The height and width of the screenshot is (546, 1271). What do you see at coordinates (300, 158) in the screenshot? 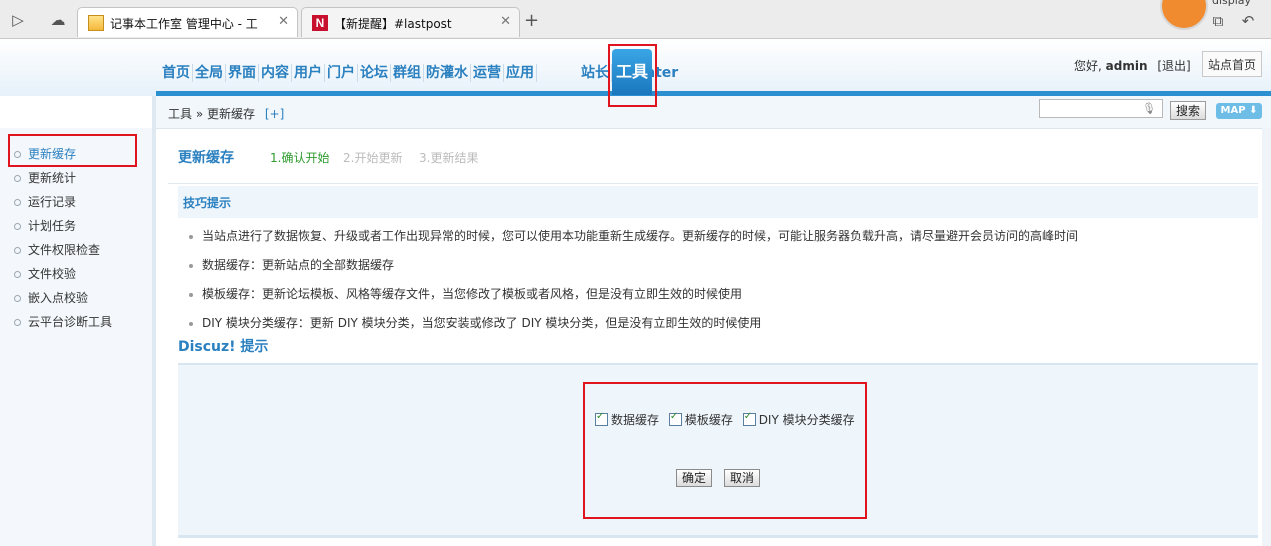
I see `step-1: 1.确认开始` at bounding box center [300, 158].